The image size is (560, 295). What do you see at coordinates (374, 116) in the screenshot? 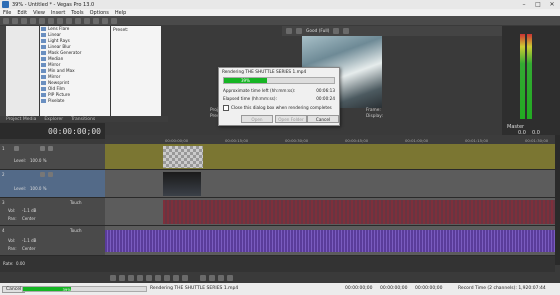
I see `display-label: Display:` at bounding box center [374, 116].